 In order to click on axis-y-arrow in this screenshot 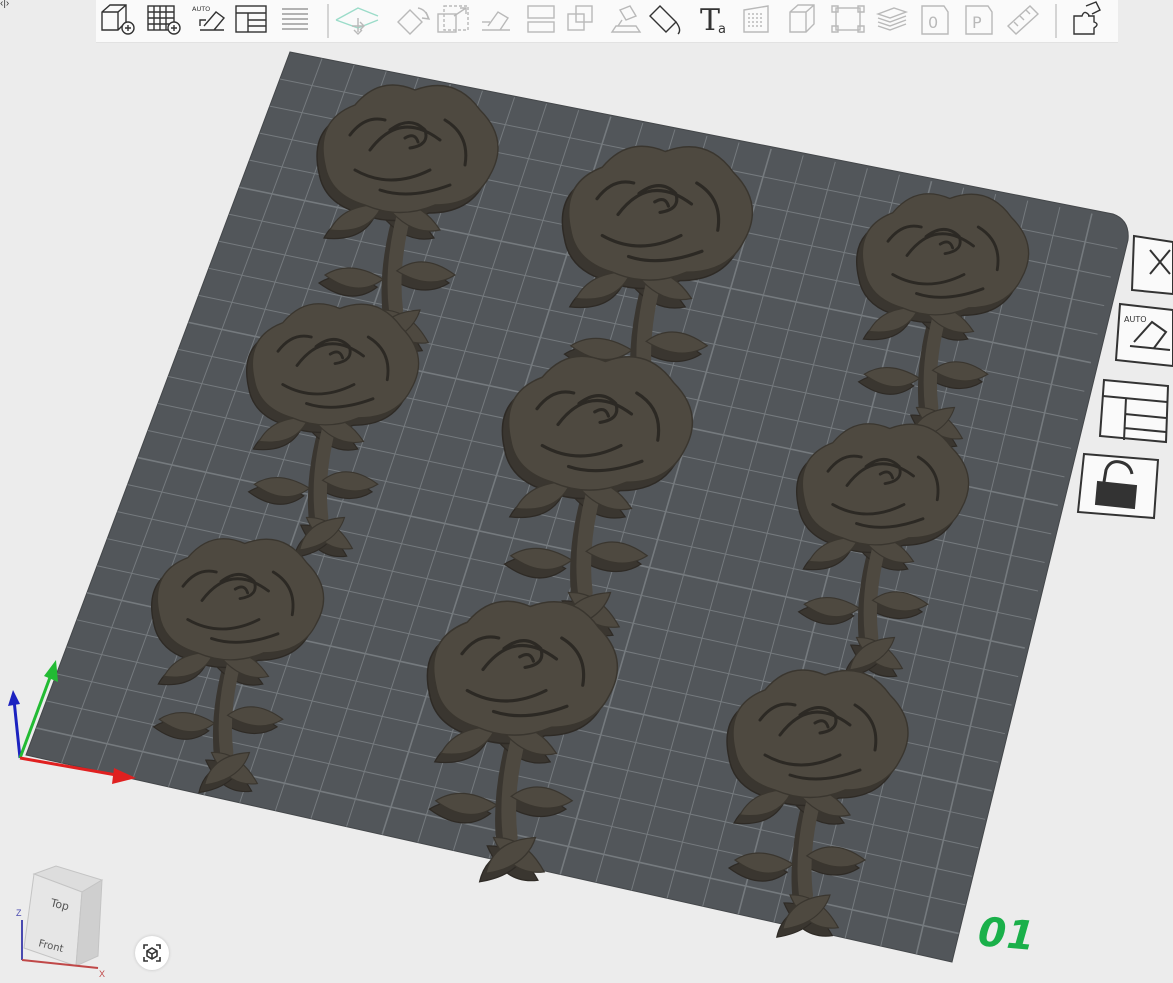, I will do `click(51, 671)`.